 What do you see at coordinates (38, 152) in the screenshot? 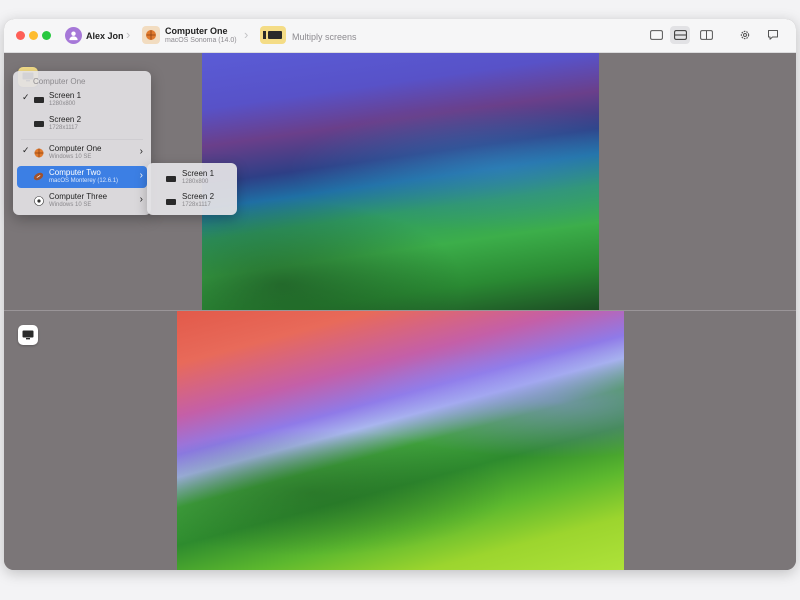
I see `basketball-icon` at bounding box center [38, 152].